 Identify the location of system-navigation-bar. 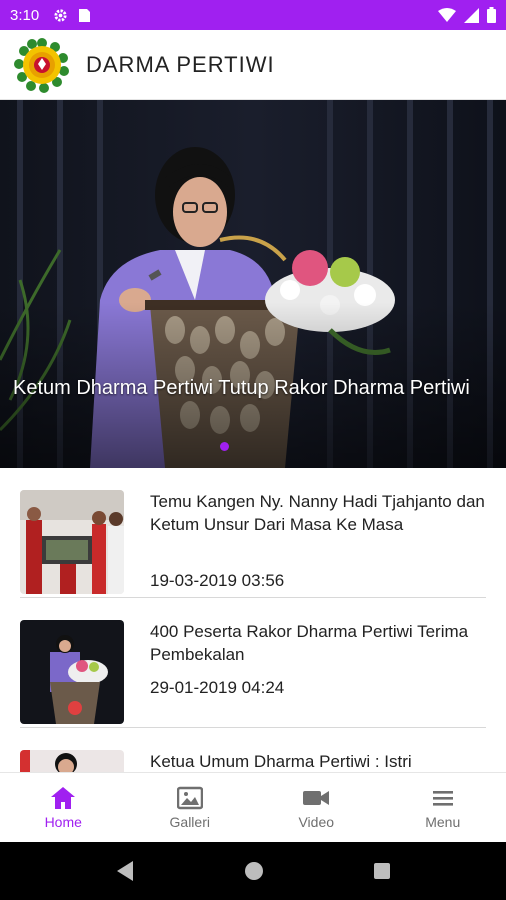
(253, 871).